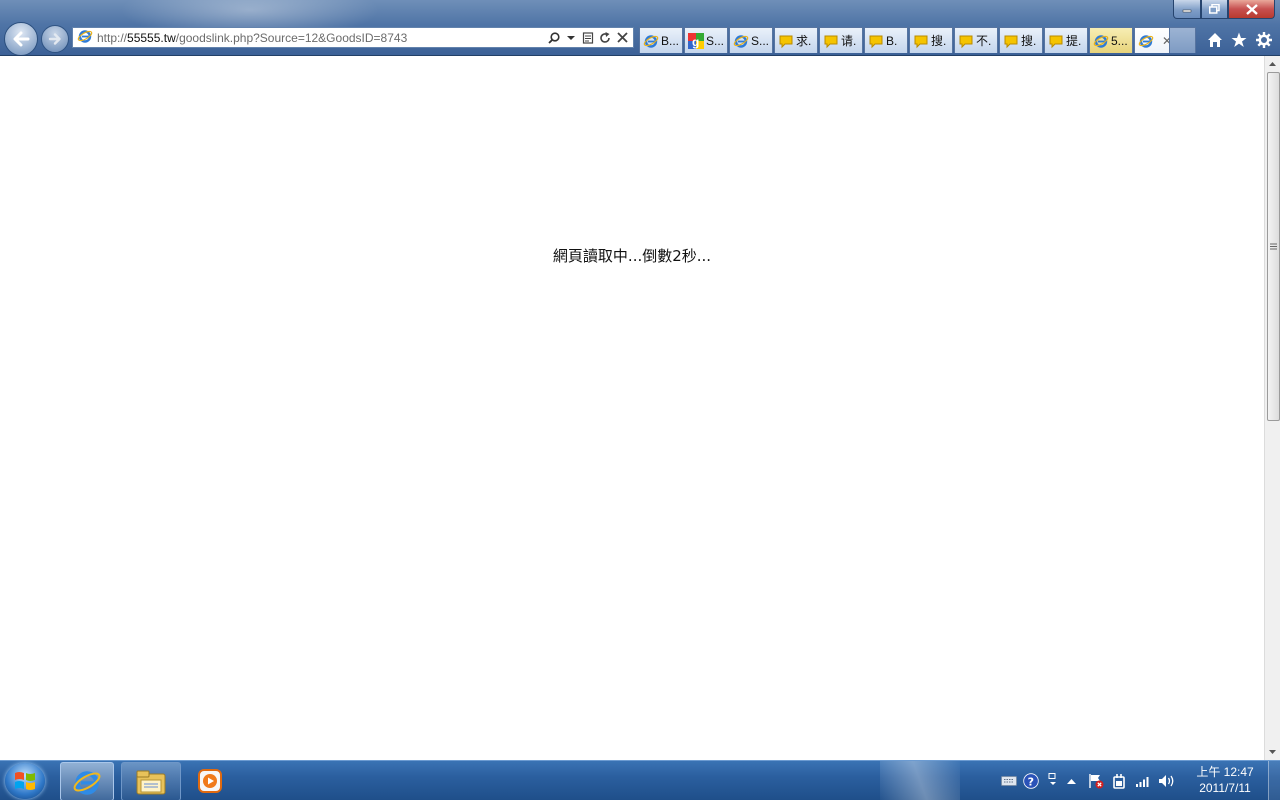 Image resolution: width=1280 pixels, height=800 pixels. I want to click on taskbar-media-player, so click(210, 780).